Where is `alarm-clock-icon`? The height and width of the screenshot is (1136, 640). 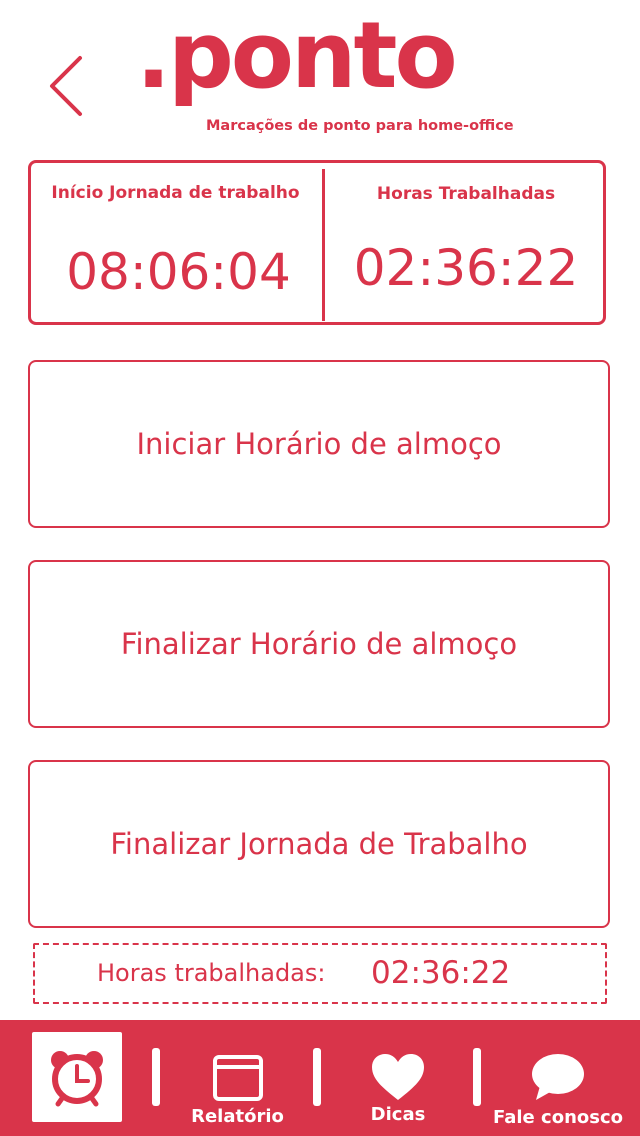 alarm-clock-icon is located at coordinates (77, 1079).